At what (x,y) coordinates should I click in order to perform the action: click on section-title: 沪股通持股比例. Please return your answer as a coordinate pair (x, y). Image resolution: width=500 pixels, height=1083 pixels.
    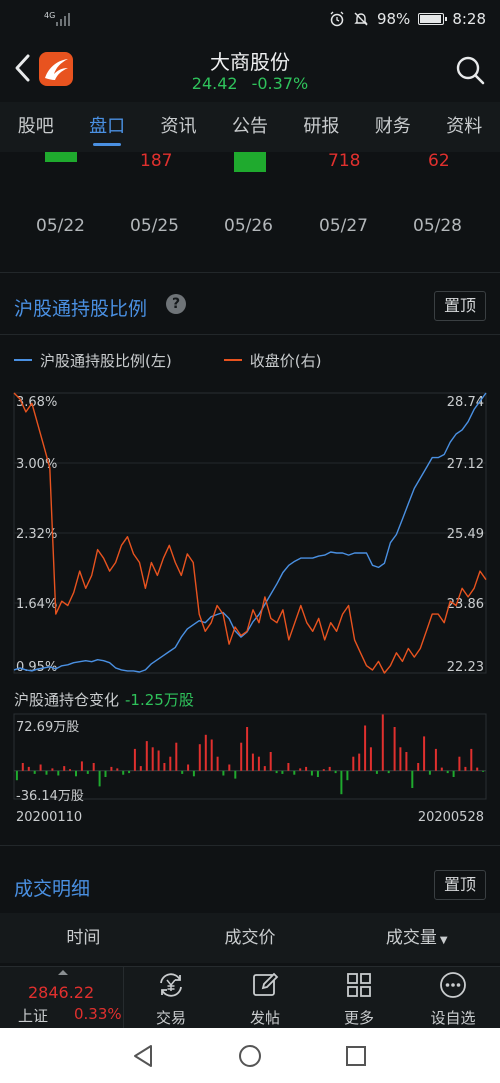
    Looking at the image, I should click on (81, 309).